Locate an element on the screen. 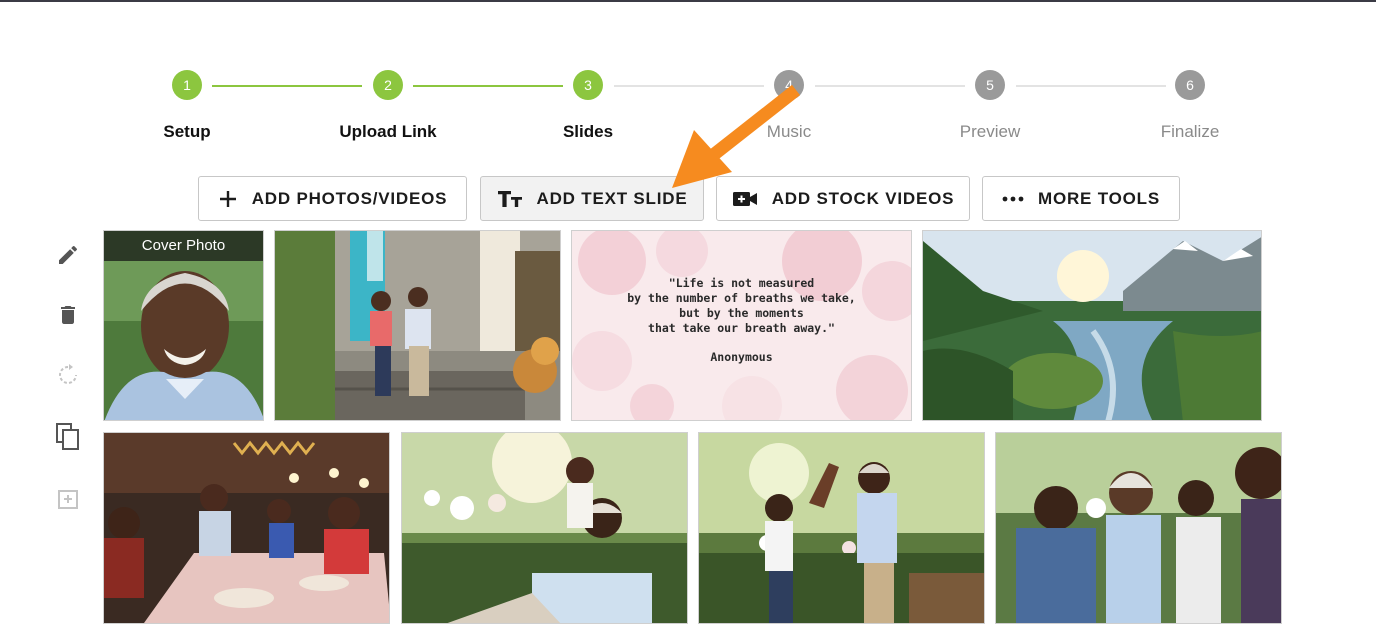 Image resolution: width=1376 pixels, height=631 pixels. cover-photo-label: Cover Photo is located at coordinates (183, 246).